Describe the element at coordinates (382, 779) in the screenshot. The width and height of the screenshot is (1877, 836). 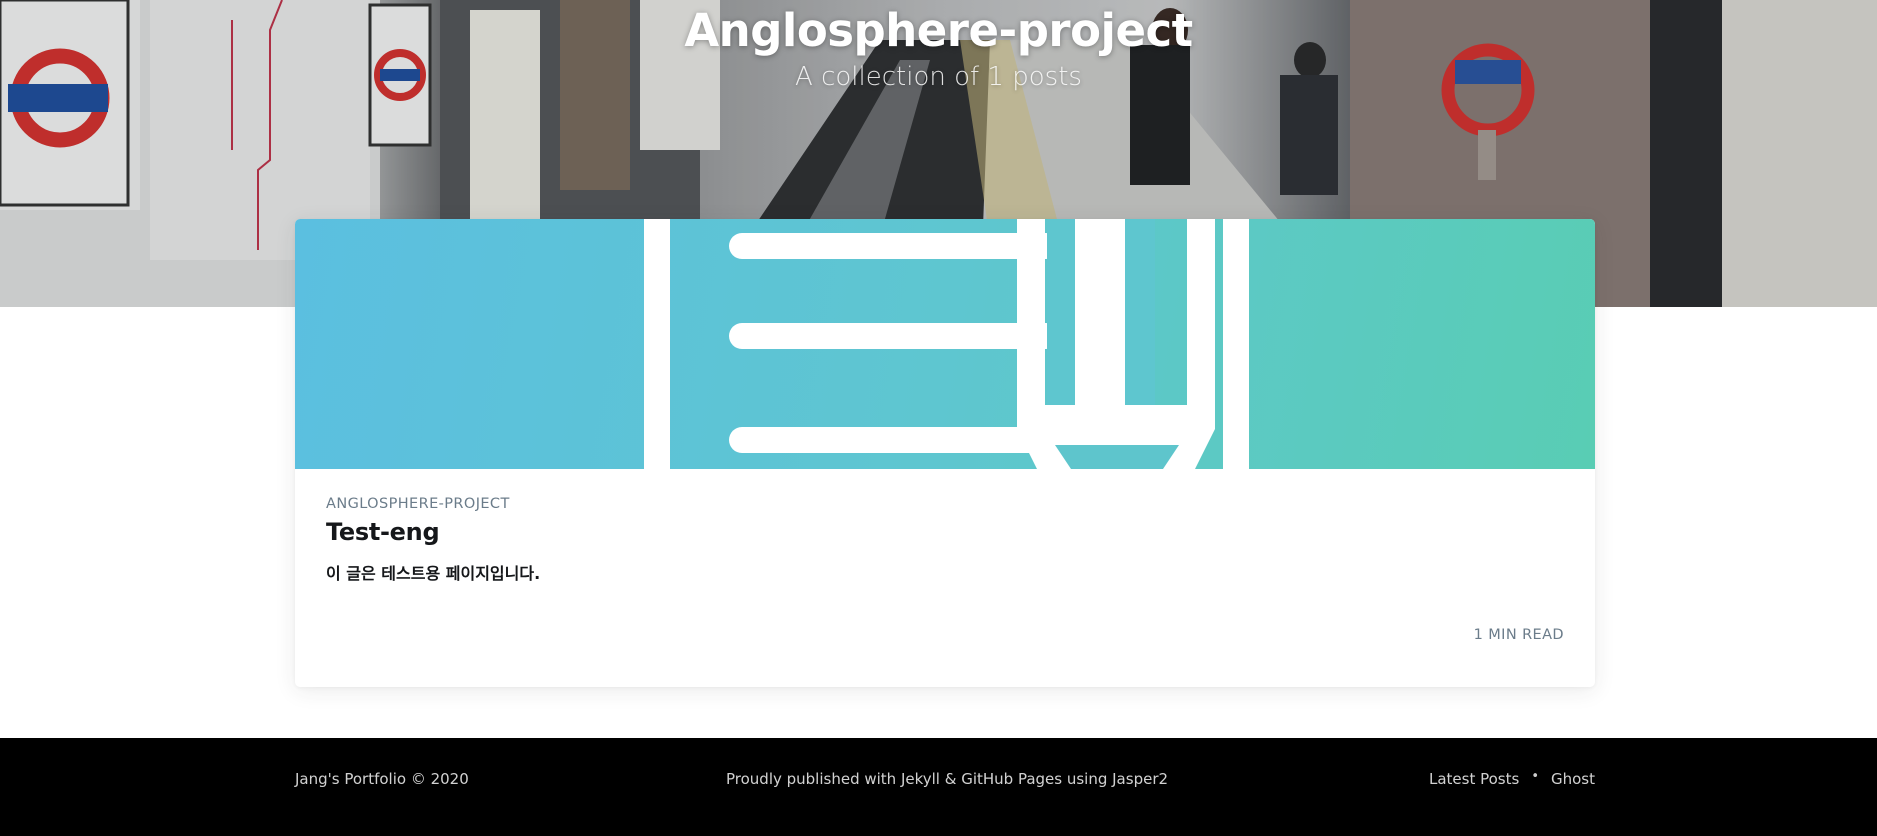
I see `footer-copyright: Jang's Portfolio © 2020` at that location.